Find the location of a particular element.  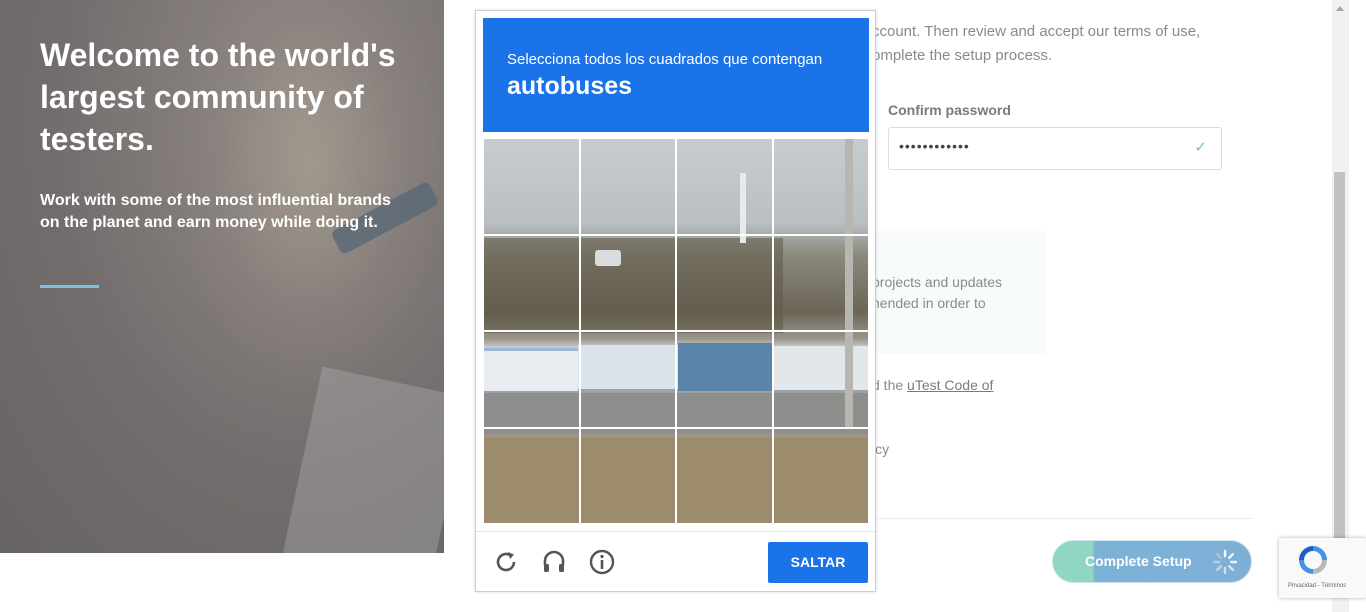

info-text-line: projects and updates is located at coordinates (937, 282).